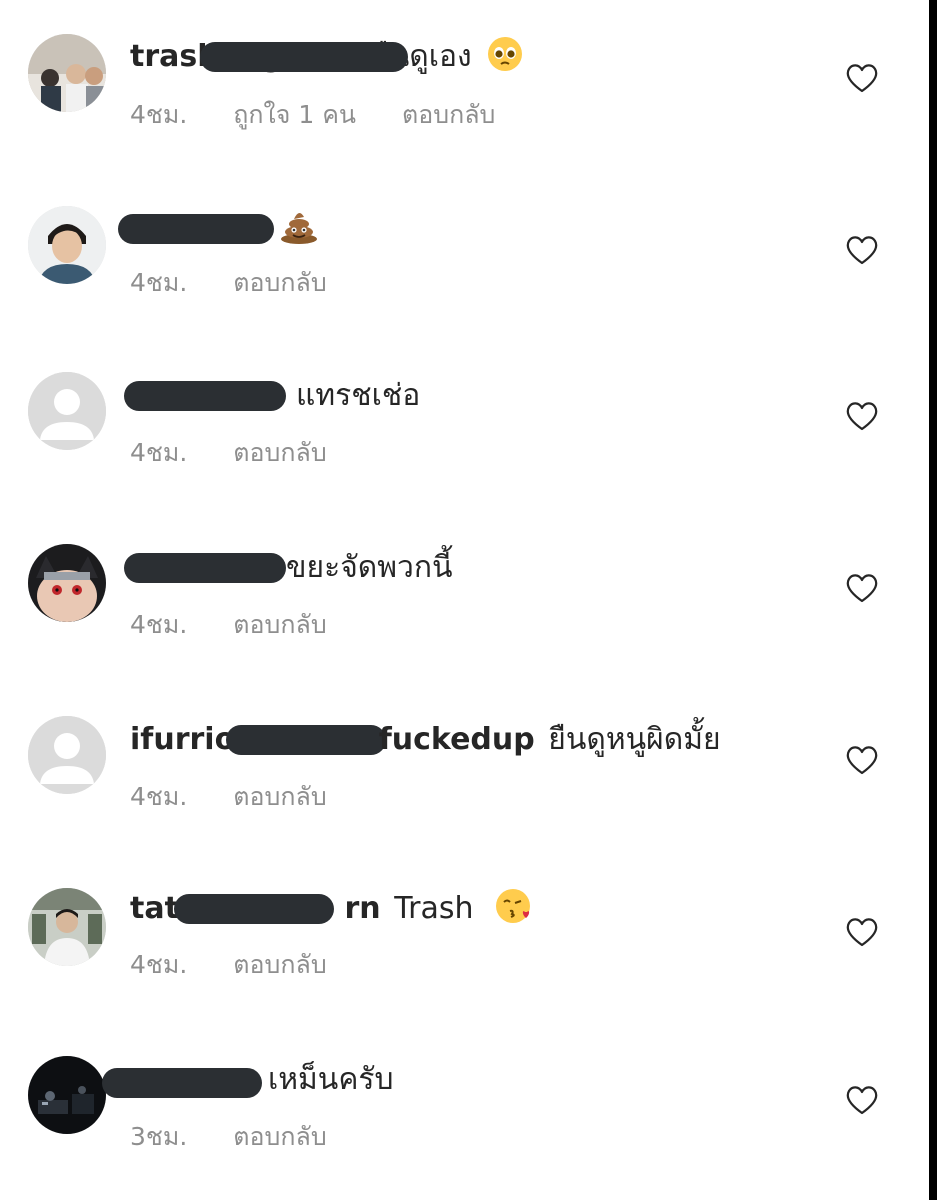 The height and width of the screenshot is (1200, 937). What do you see at coordinates (464, 585) in the screenshot?
I see `comment-item: ขยะจัดพวกนี้ 4ชม. ตอบกลับ` at bounding box center [464, 585].